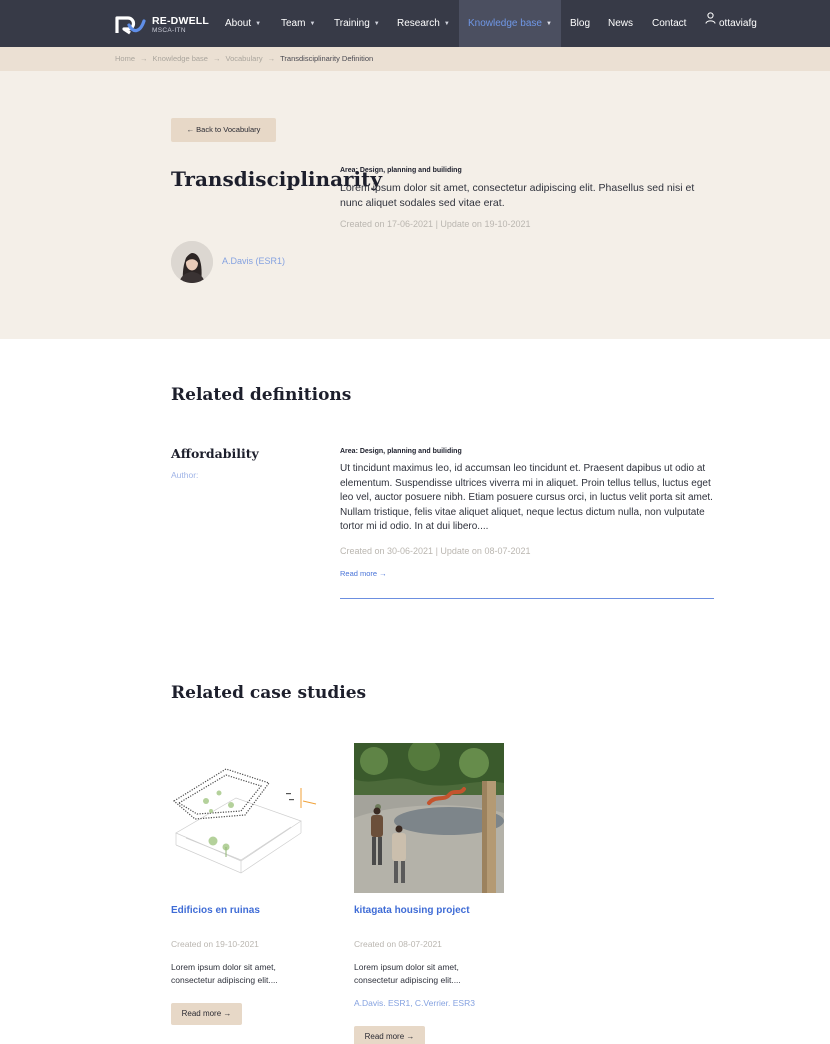 Image resolution: width=830 pixels, height=1044 pixels. I want to click on breadcrumb-current: Transdisciplinarity Definition, so click(327, 58).